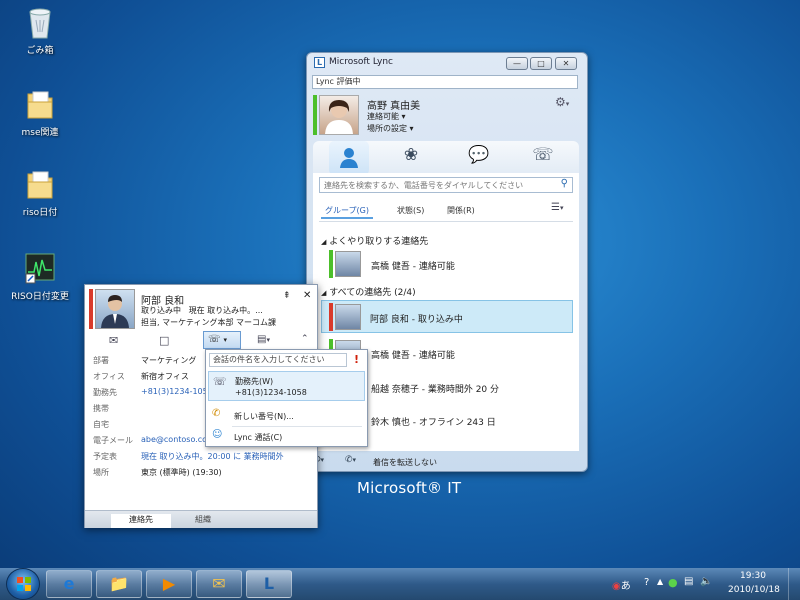  Describe the element at coordinates (174, 391) in the screenshot. I see `field-value-work-phone: +81(3)1234-105` at that location.